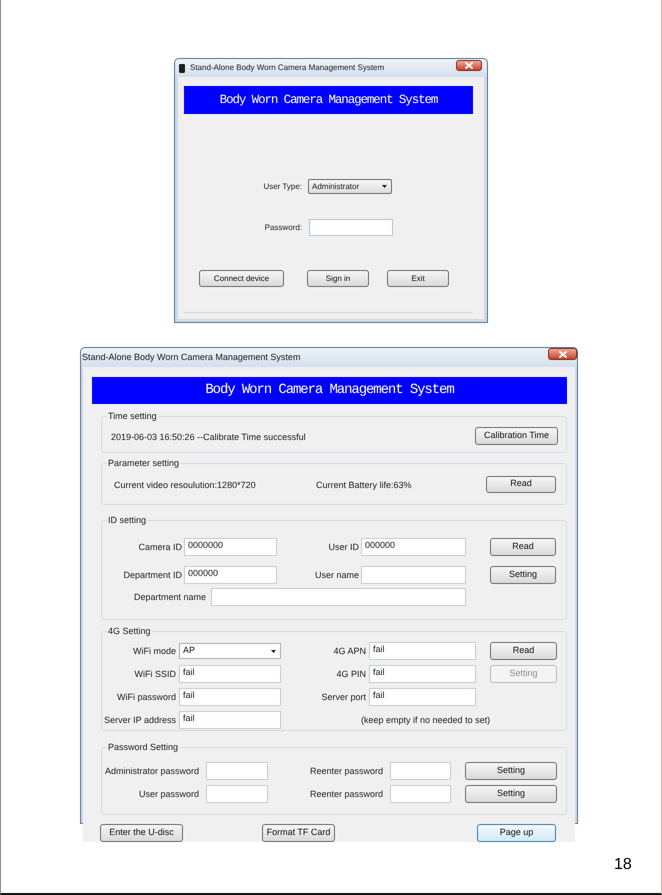 The height and width of the screenshot is (895, 662). What do you see at coordinates (418, 278) in the screenshot?
I see `push-button: Exit` at bounding box center [418, 278].